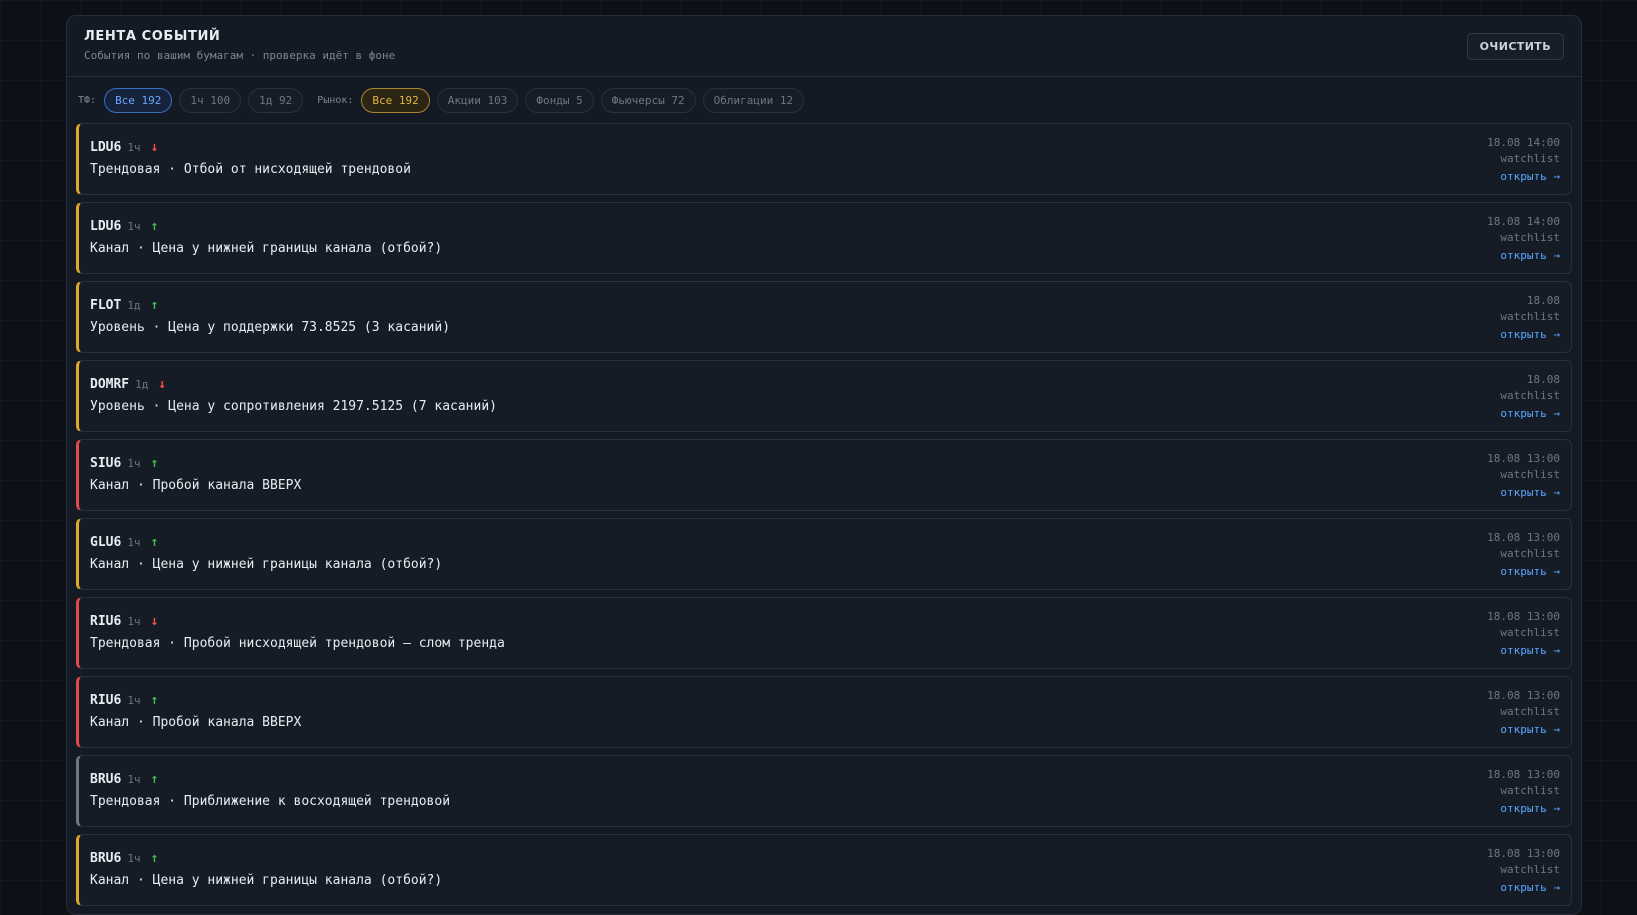  What do you see at coordinates (1515, 46) in the screenshot?
I see `clear-button: ОЧИСТИТЬ` at bounding box center [1515, 46].